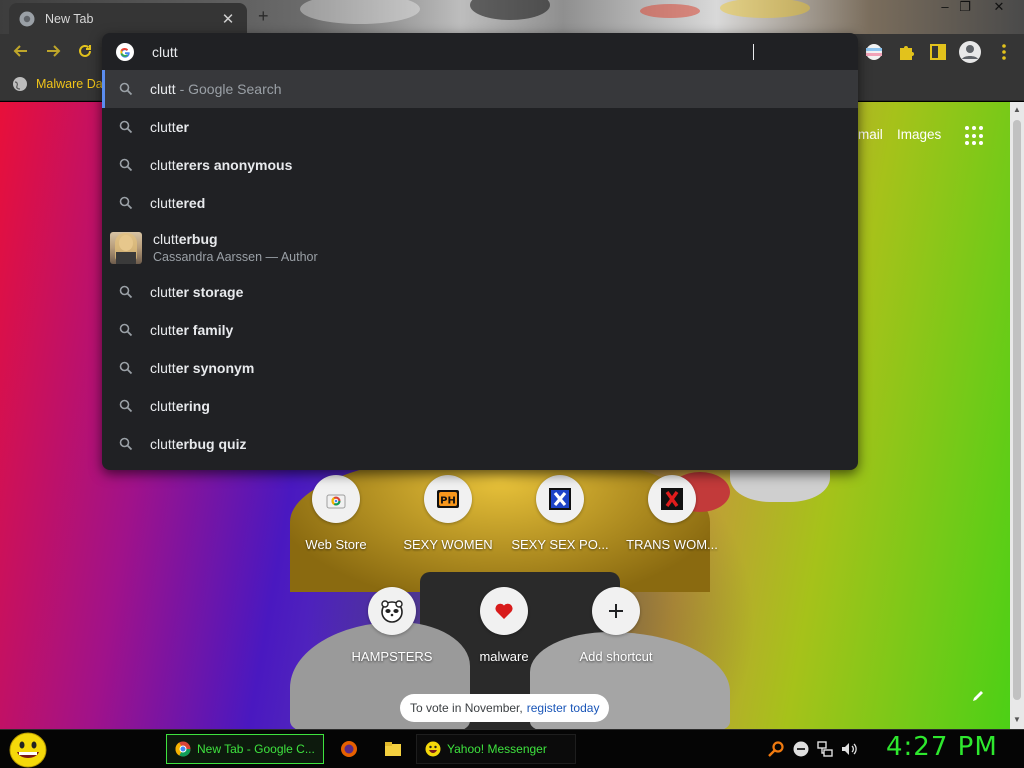 This screenshot has width=1024, height=768. I want to click on suggestion-suffix: - Google Search, so click(228, 89).